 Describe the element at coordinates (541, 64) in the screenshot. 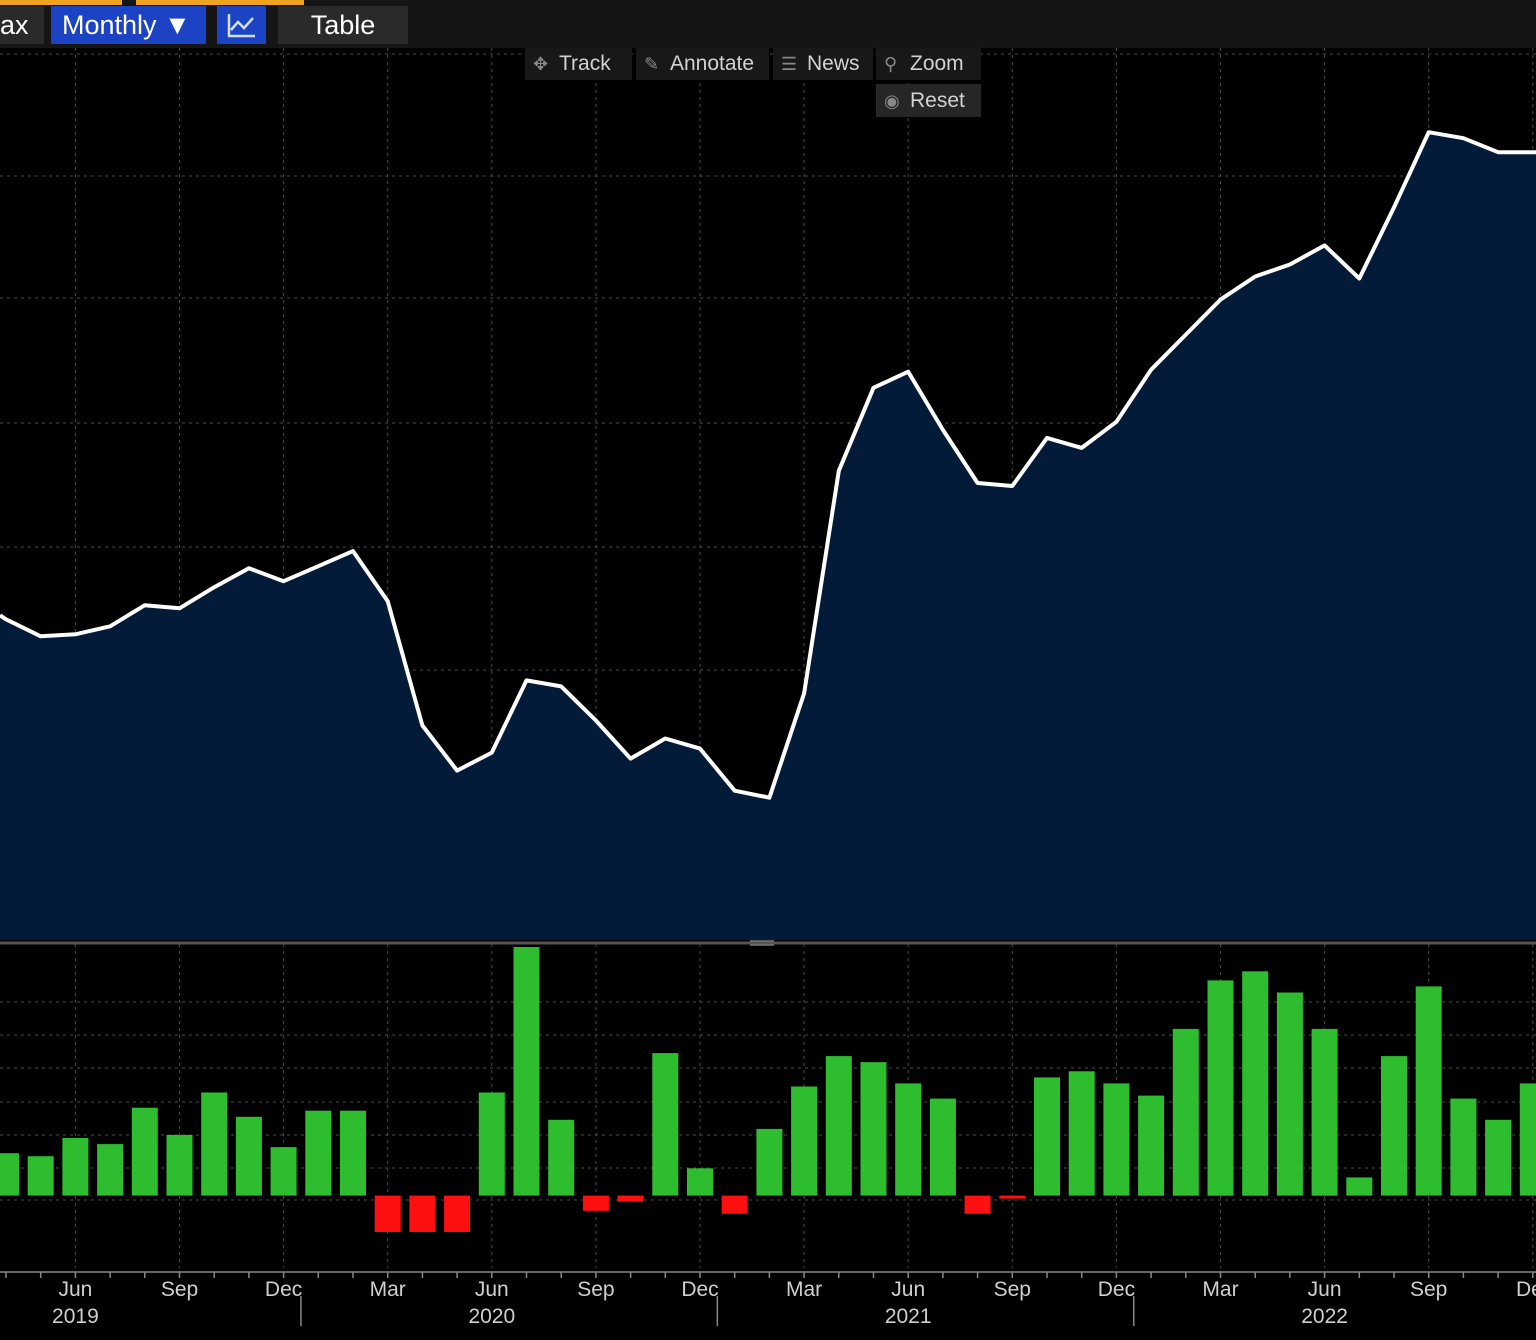

I see `crosshair-icon: ✥` at that location.